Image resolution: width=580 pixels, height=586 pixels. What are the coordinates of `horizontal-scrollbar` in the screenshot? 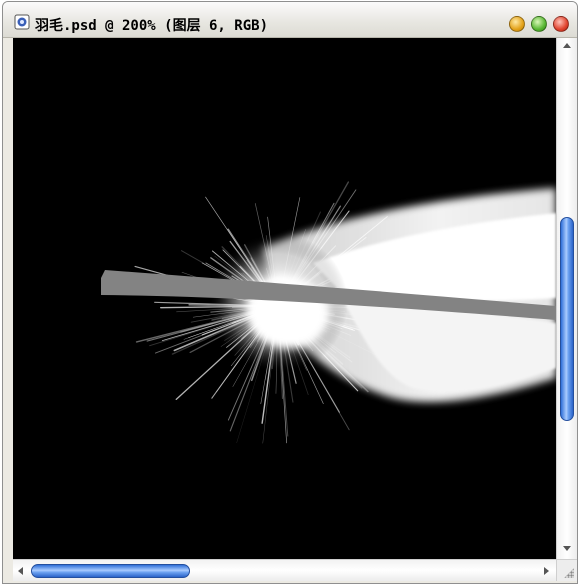 It's located at (284, 570).